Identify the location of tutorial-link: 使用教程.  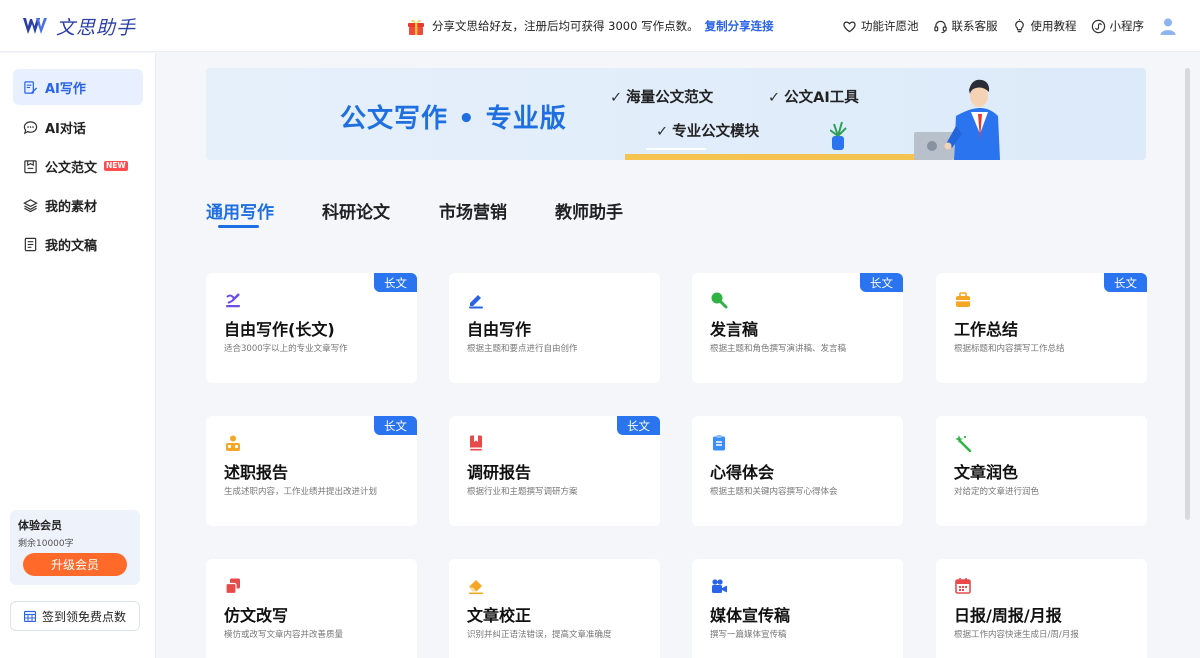
(1044, 26).